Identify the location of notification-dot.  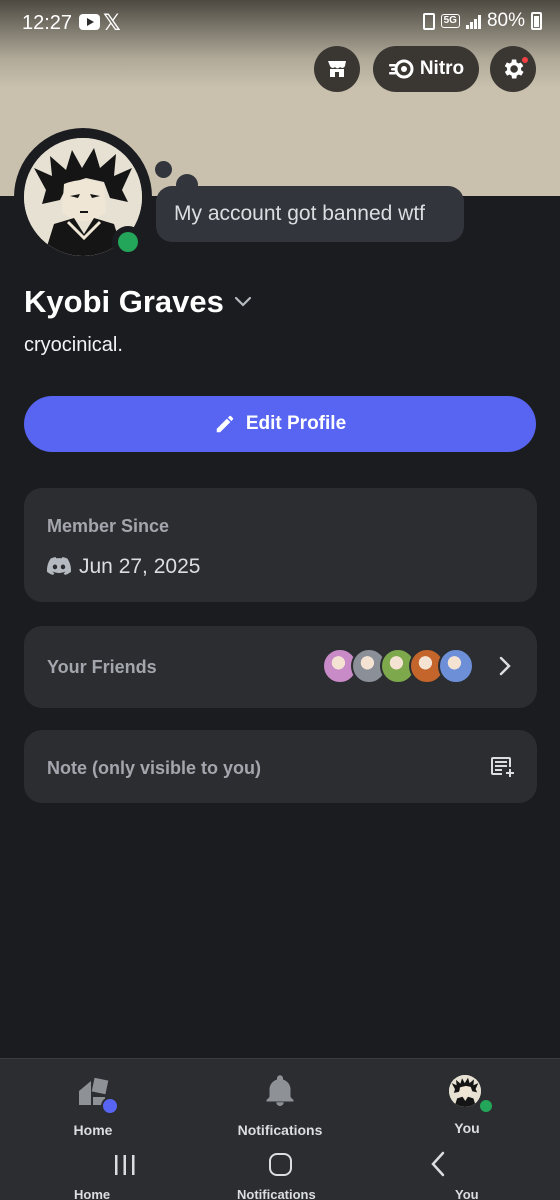
(525, 60).